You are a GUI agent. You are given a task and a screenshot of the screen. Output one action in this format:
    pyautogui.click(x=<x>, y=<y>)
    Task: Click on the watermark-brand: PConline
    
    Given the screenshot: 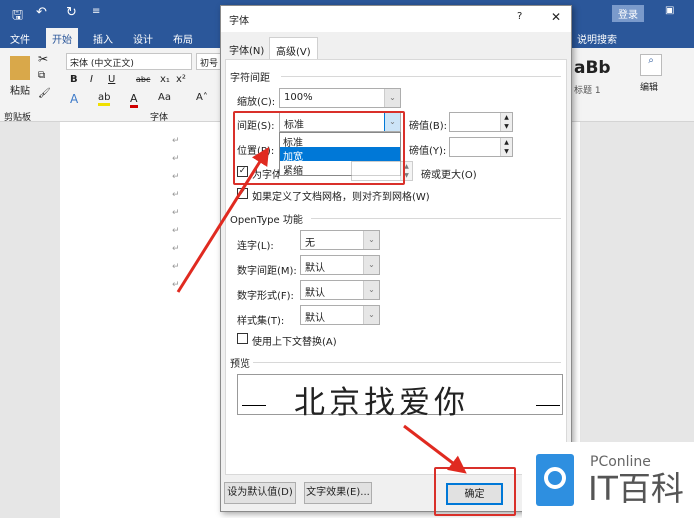 What is the action you would take?
    pyautogui.click(x=620, y=462)
    